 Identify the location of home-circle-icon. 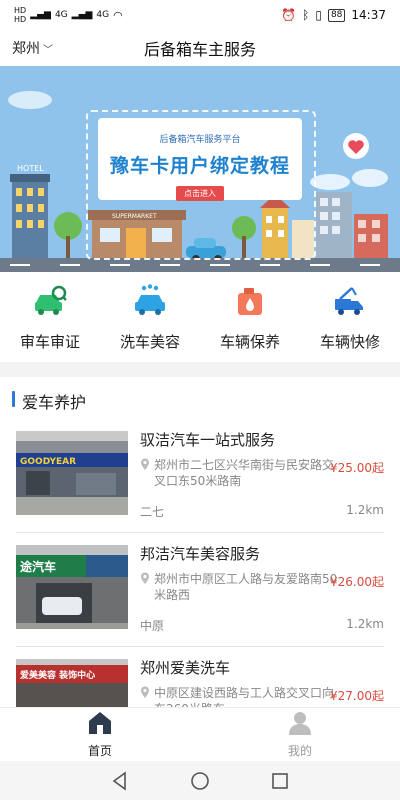
(200, 781).